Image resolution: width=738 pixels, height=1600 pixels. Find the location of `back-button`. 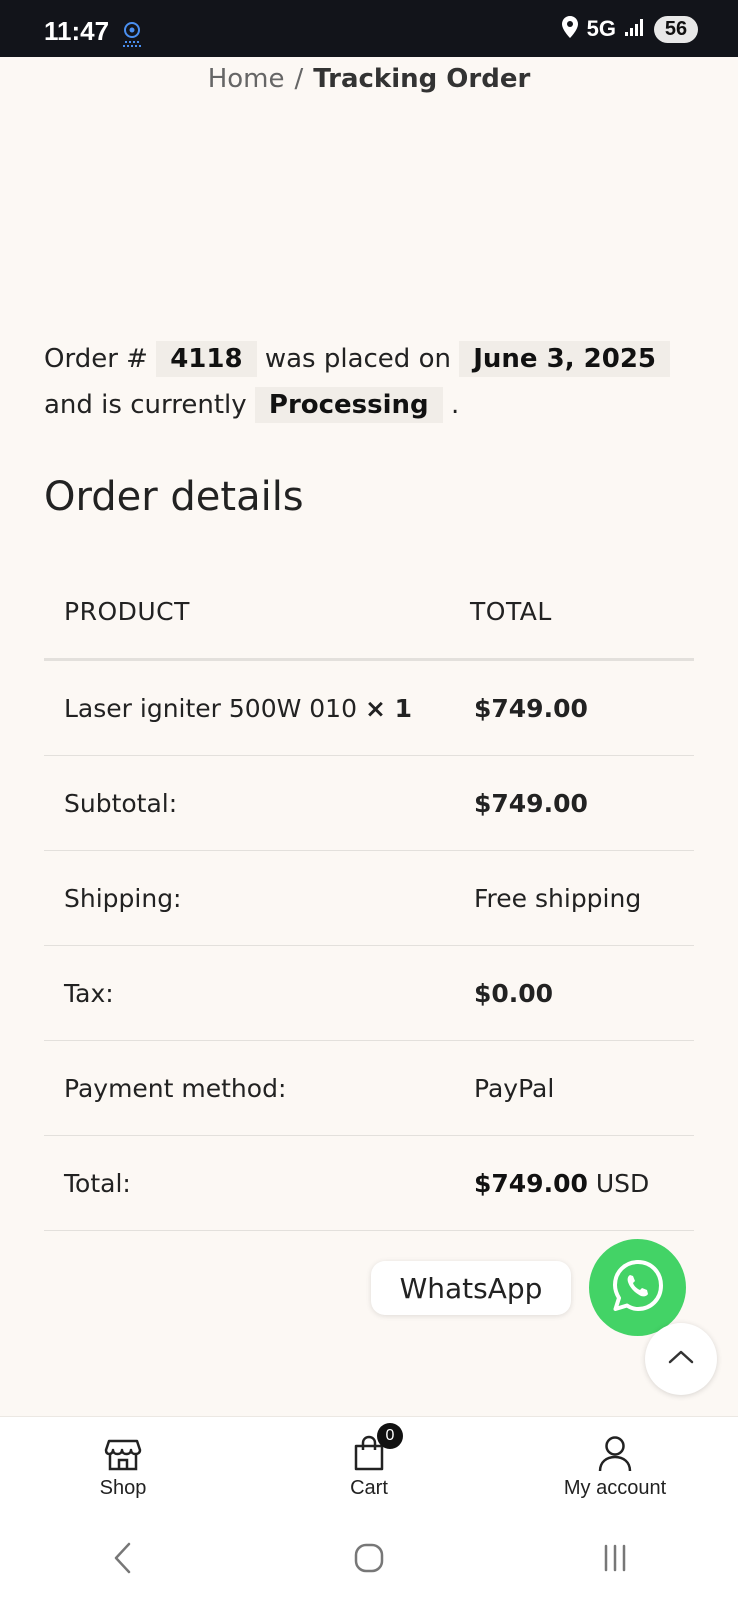

back-button is located at coordinates (123, 1560).